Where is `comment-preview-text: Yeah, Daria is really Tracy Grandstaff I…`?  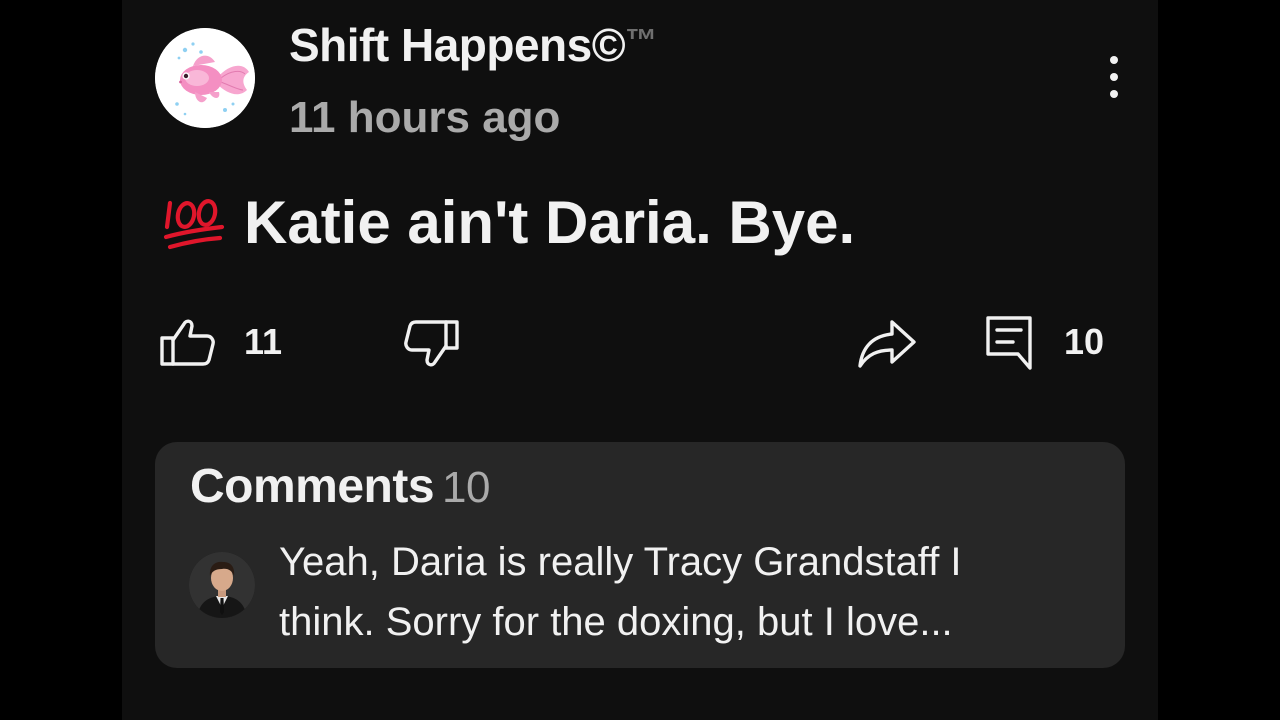 comment-preview-text: Yeah, Daria is really Tracy Grandstaff I… is located at coordinates (620, 592).